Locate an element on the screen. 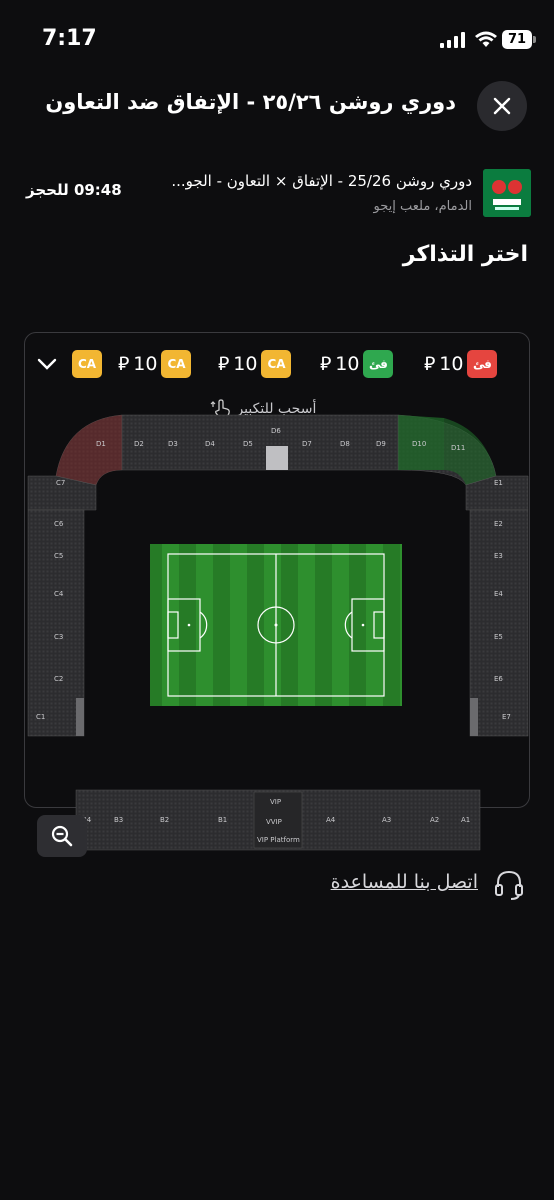 The width and height of the screenshot is (554, 1200). section-d1-highlight is located at coordinates (89, 450).